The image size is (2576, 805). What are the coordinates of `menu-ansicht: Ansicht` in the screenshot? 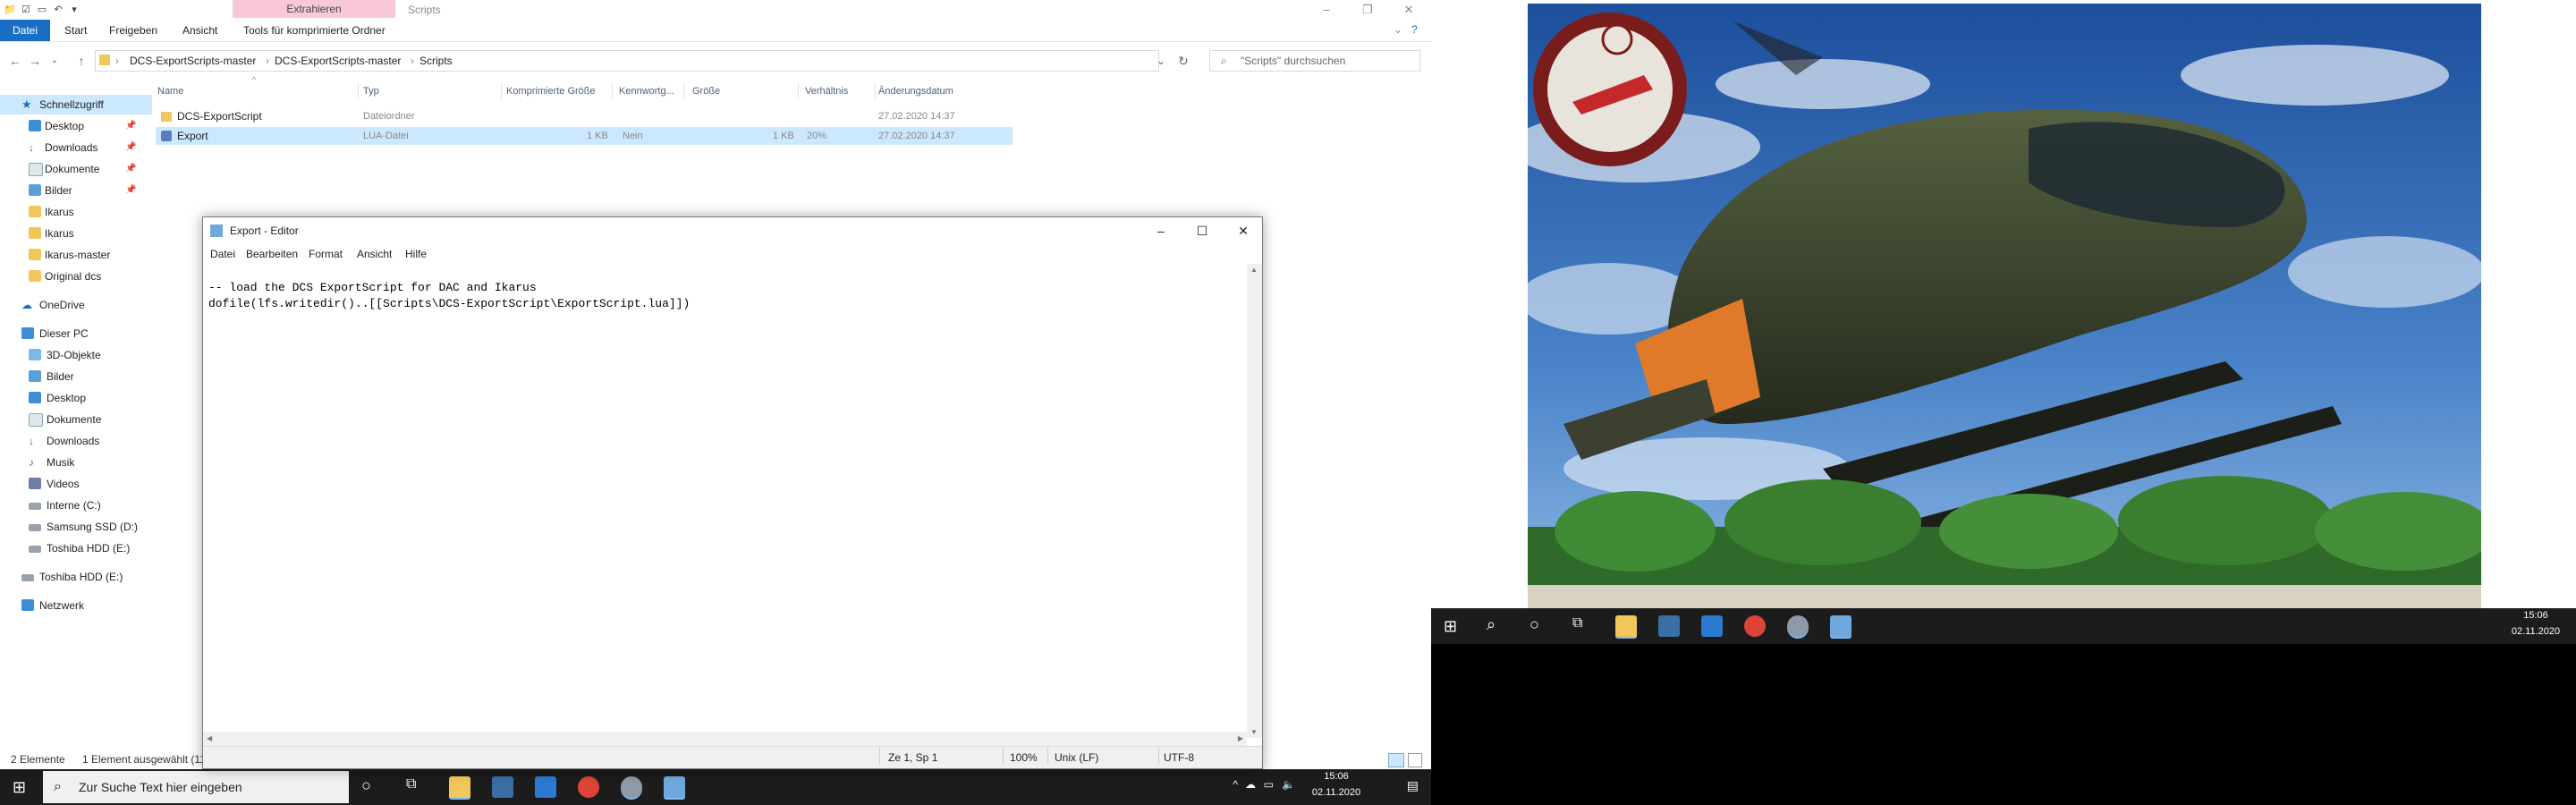 It's located at (374, 254).